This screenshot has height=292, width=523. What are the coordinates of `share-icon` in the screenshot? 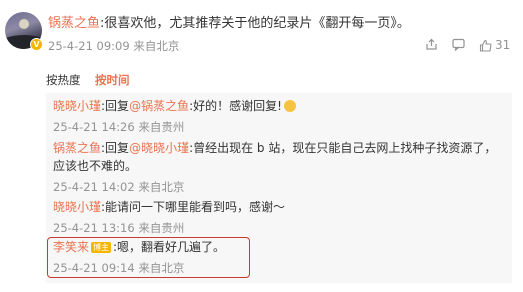 It's located at (431, 44).